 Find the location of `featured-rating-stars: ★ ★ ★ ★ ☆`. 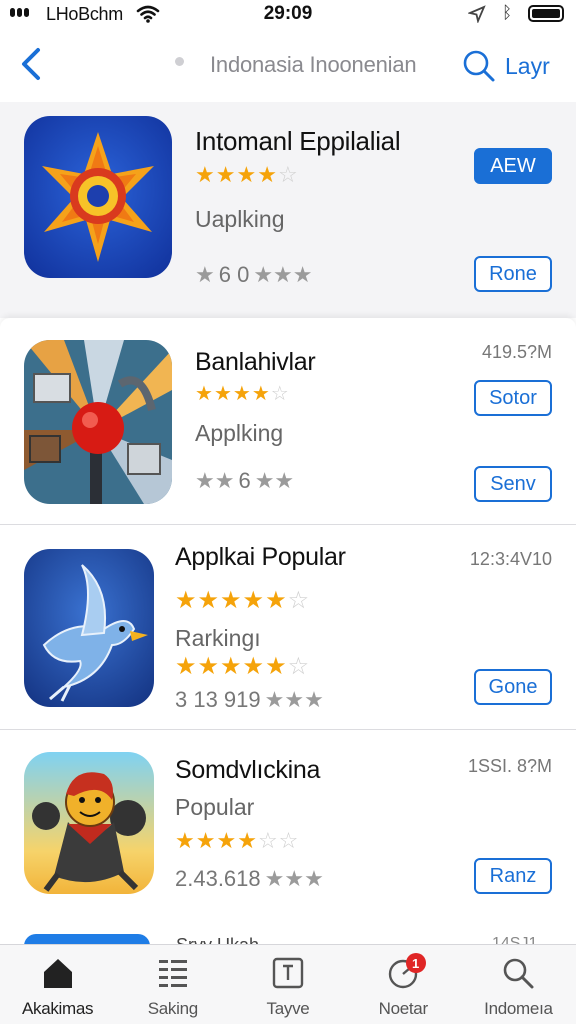

featured-rating-stars: ★ ★ ★ ★ ☆ is located at coordinates (246, 175).